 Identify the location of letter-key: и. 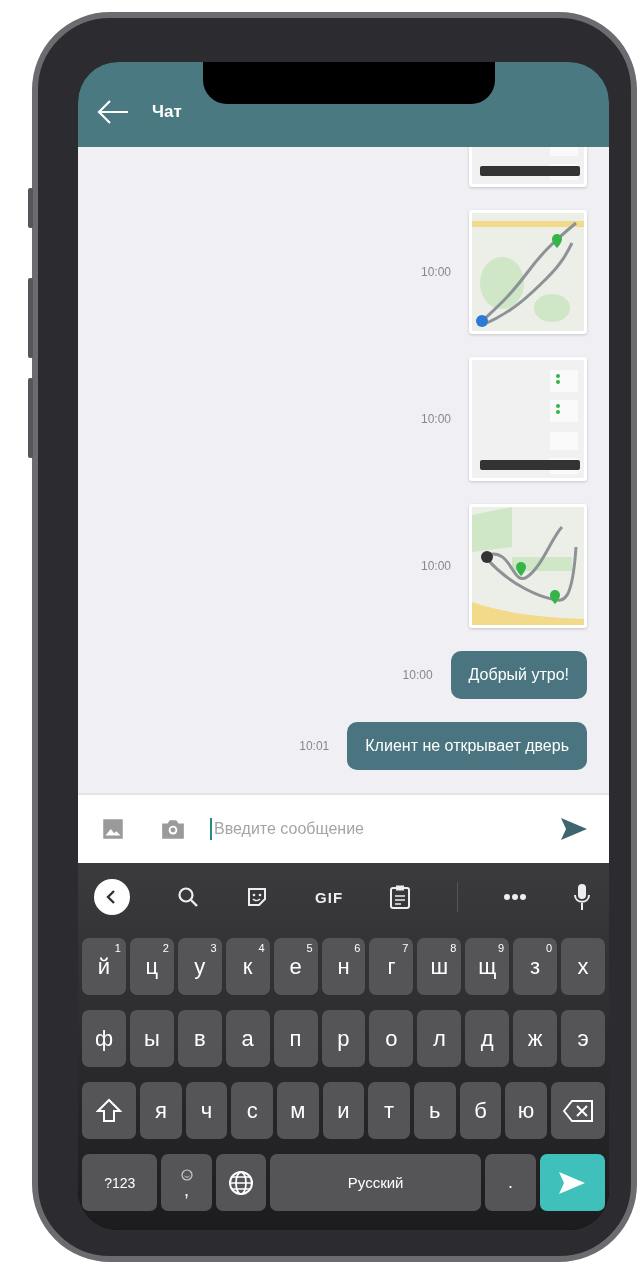
(343, 1110).